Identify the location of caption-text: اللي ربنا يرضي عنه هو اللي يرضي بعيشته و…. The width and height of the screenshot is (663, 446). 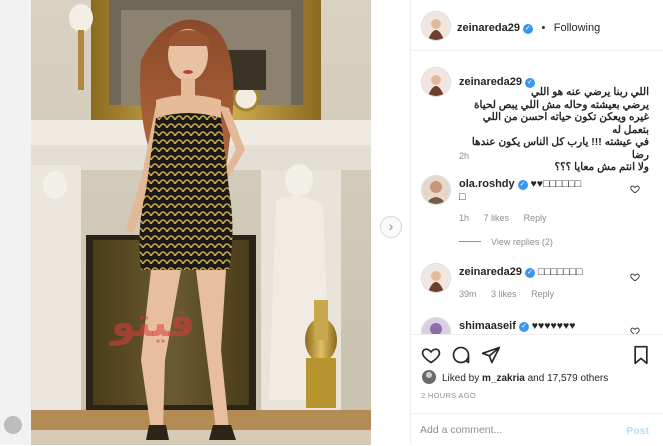
(554, 130).